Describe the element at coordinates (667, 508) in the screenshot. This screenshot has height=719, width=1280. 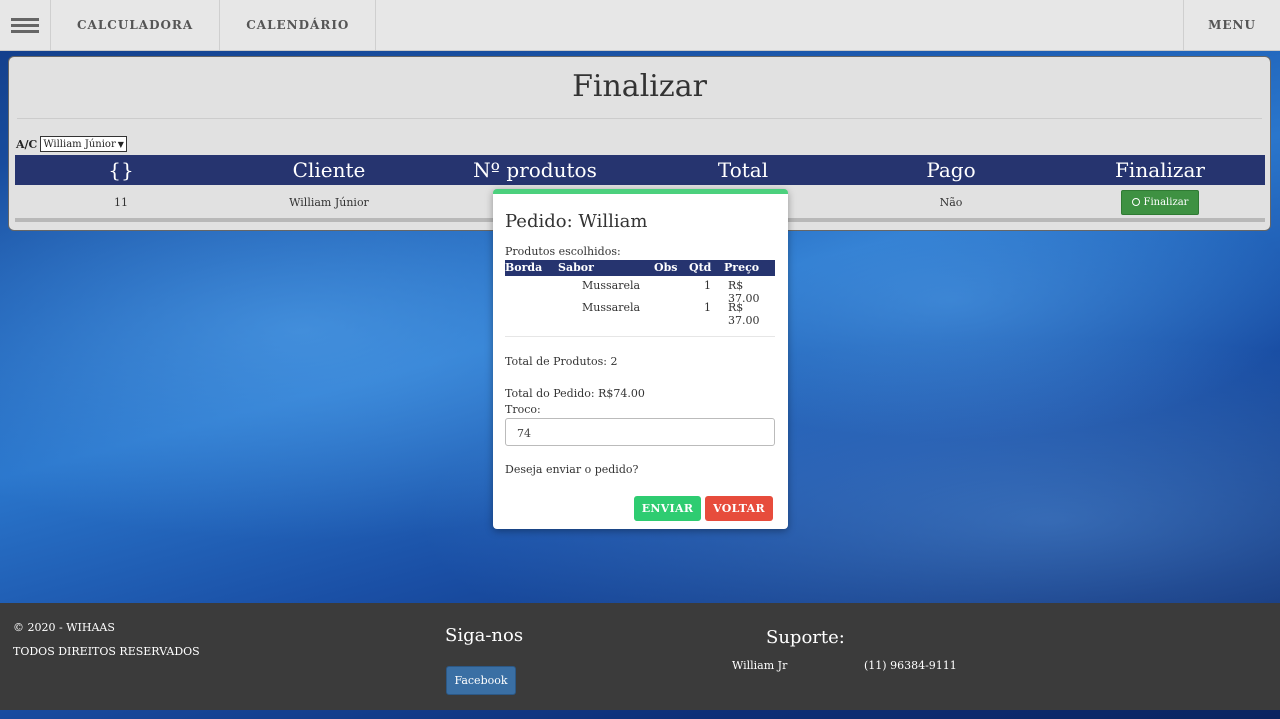
I see `send-button: ENVIAR` at that location.